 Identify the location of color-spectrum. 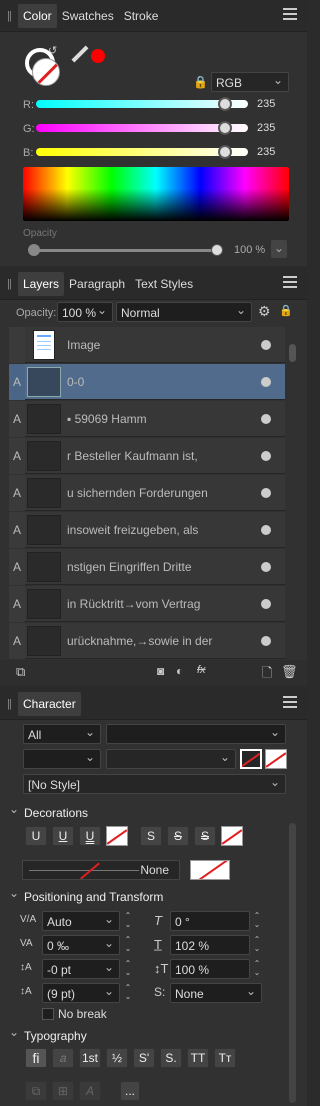
(156, 194).